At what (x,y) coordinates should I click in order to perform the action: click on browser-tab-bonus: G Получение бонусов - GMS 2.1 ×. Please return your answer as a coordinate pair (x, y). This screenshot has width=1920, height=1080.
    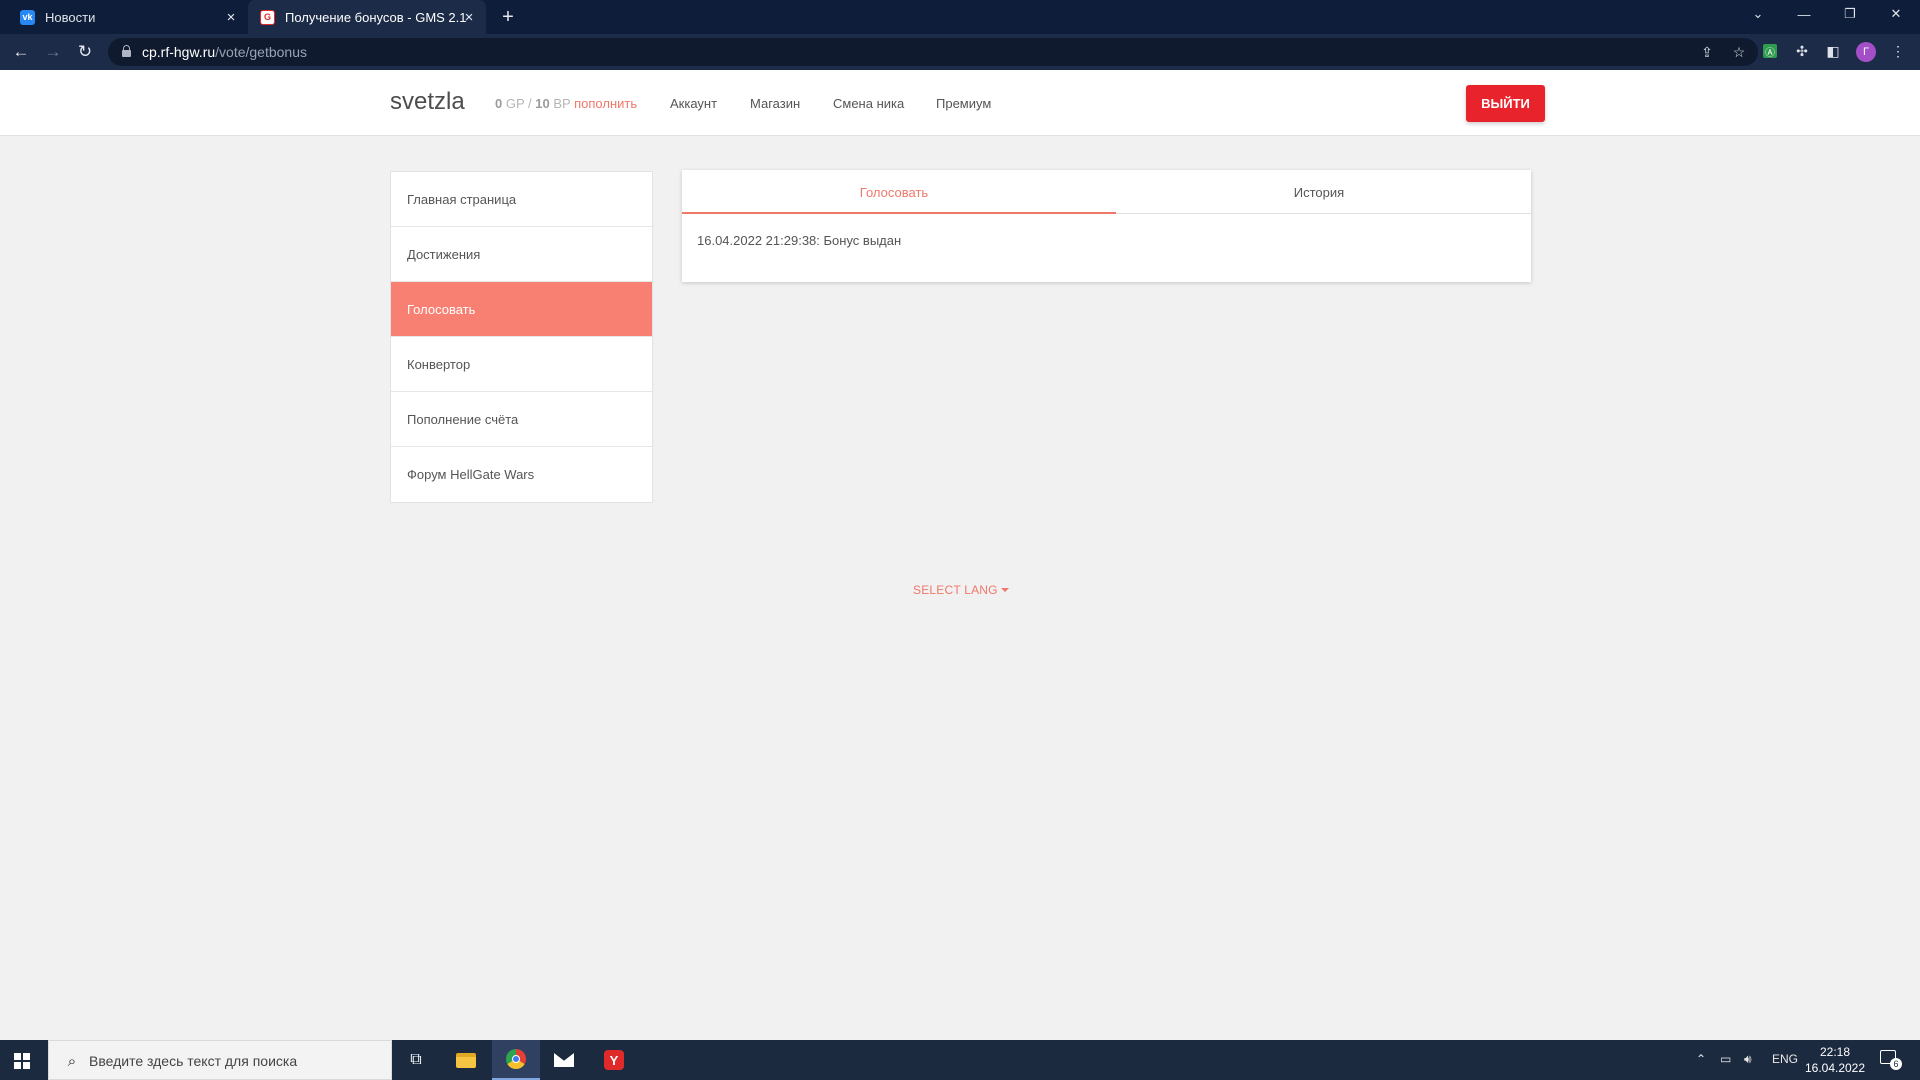
    Looking at the image, I should click on (367, 17).